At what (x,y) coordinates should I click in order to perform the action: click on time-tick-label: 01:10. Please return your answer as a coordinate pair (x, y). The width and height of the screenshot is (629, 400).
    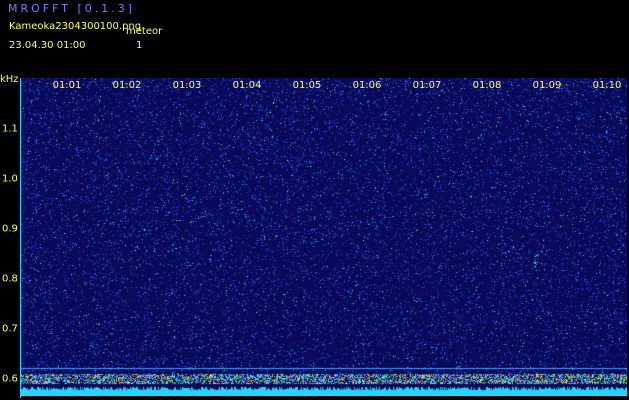
    Looking at the image, I should click on (607, 85).